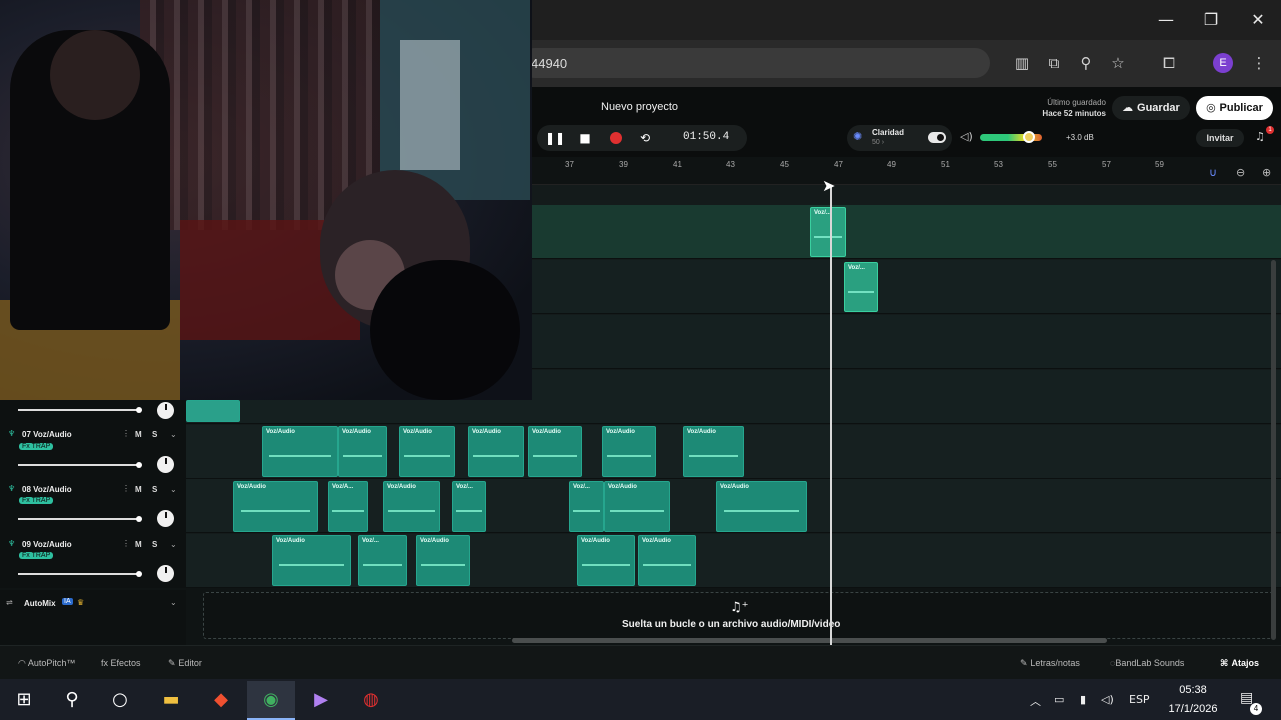 Image resolution: width=1281 pixels, height=720 pixels. Describe the element at coordinates (809, 640) in the screenshot. I see `horizontal-scrollbar` at that location.